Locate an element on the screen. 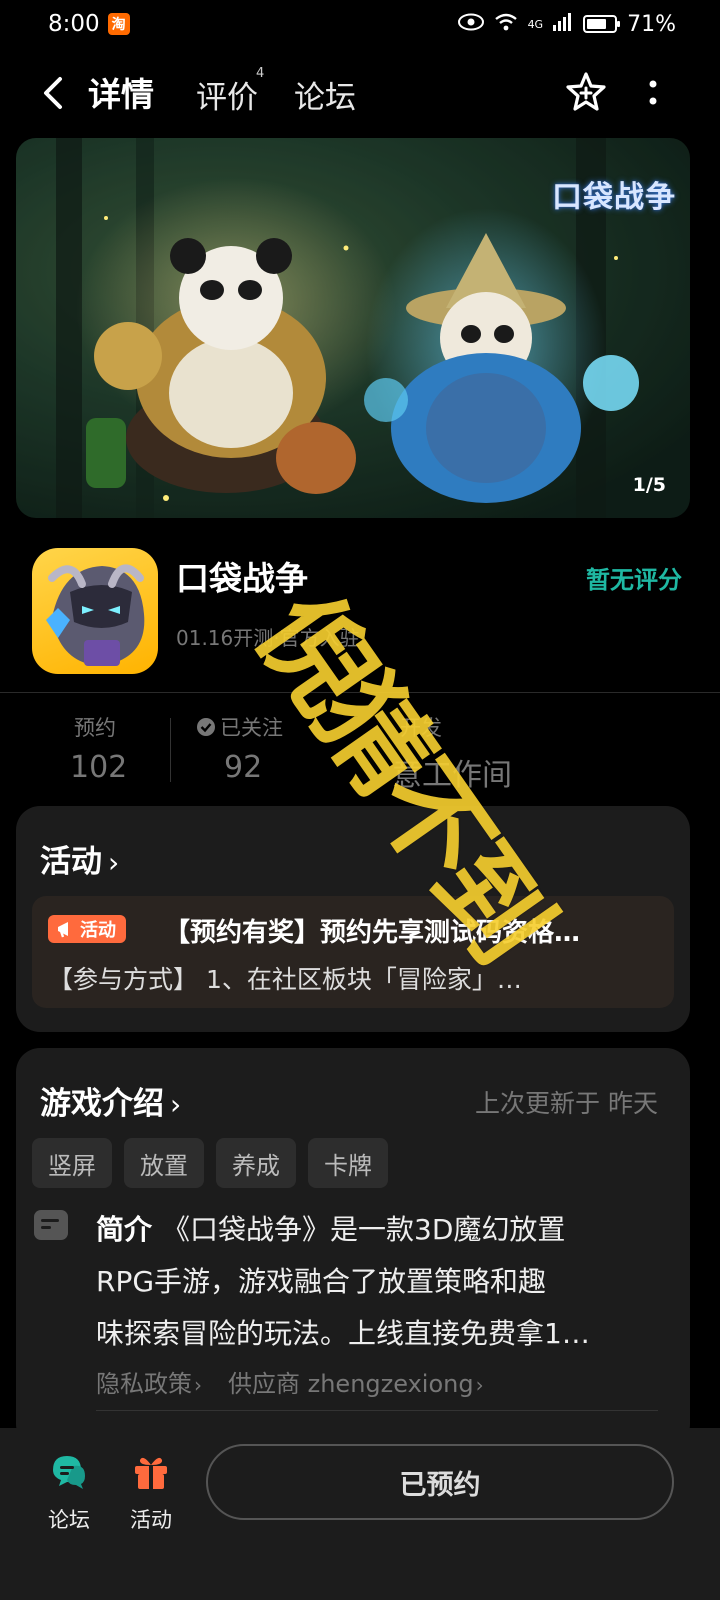 The width and height of the screenshot is (720, 1600). activity-title-text: 活动 is located at coordinates (71, 862).